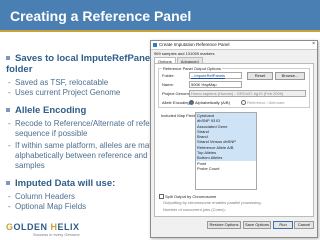 This screenshot has height=240, width=320. What do you see at coordinates (65, 183) in the screenshot?
I see `bullet-label: Imputed Data will use:` at bounding box center [65, 183].